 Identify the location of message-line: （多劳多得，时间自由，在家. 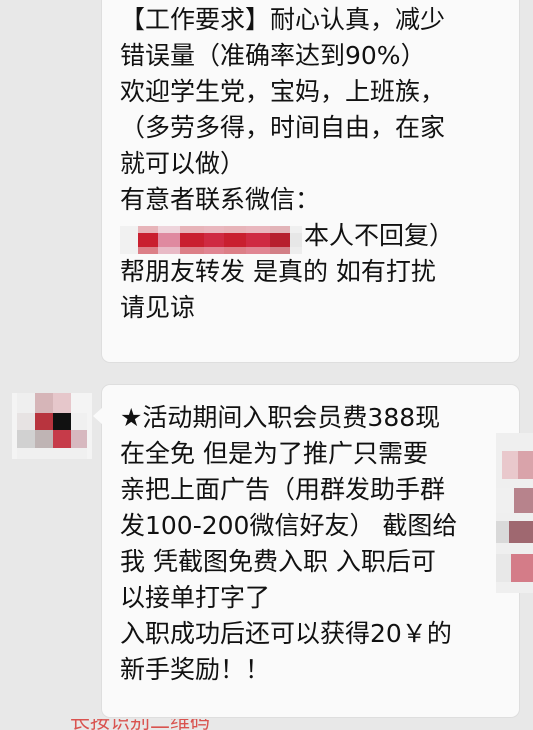
(283, 127).